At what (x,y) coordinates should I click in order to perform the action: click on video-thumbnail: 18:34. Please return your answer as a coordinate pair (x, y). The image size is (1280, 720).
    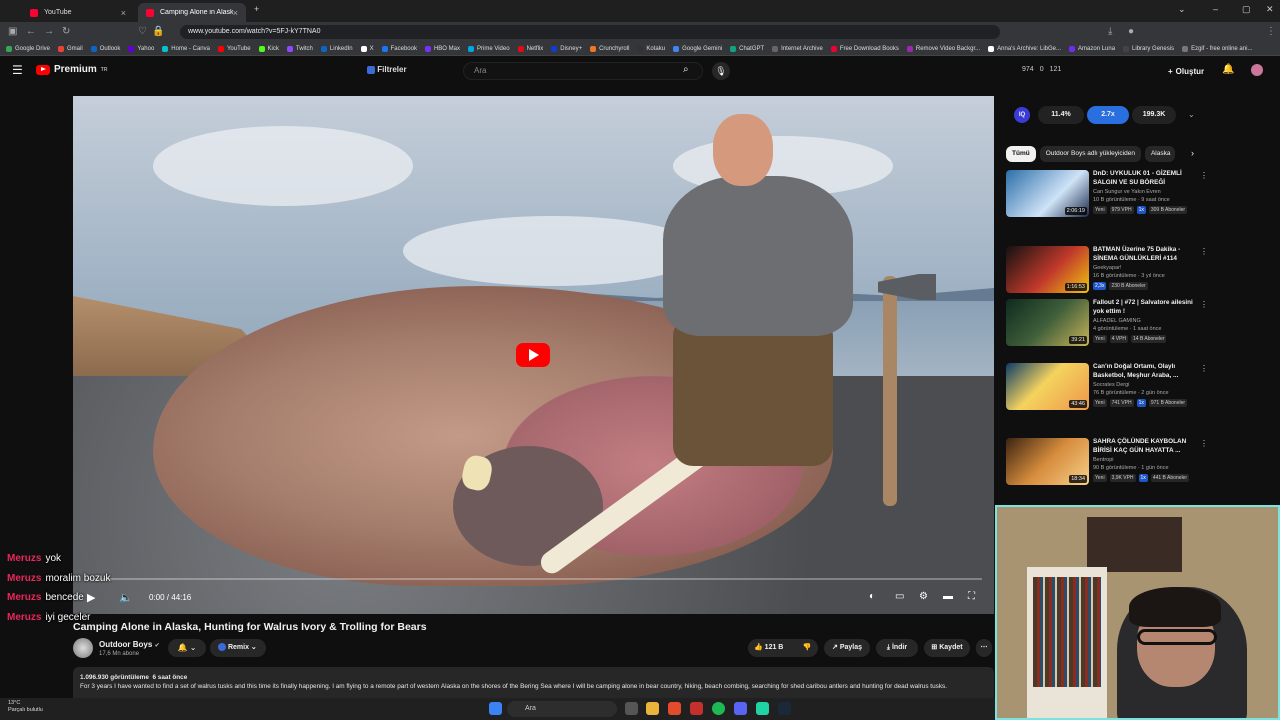
    Looking at the image, I should click on (1047, 461).